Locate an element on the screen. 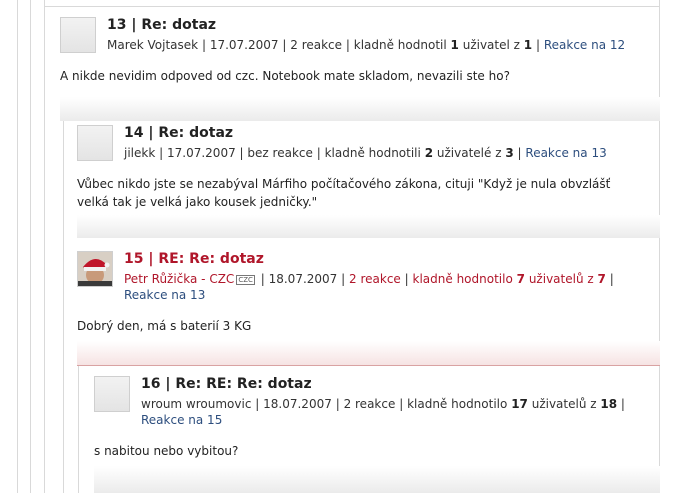 The height and width of the screenshot is (493, 675). santa-avatar-icon is located at coordinates (95, 269).